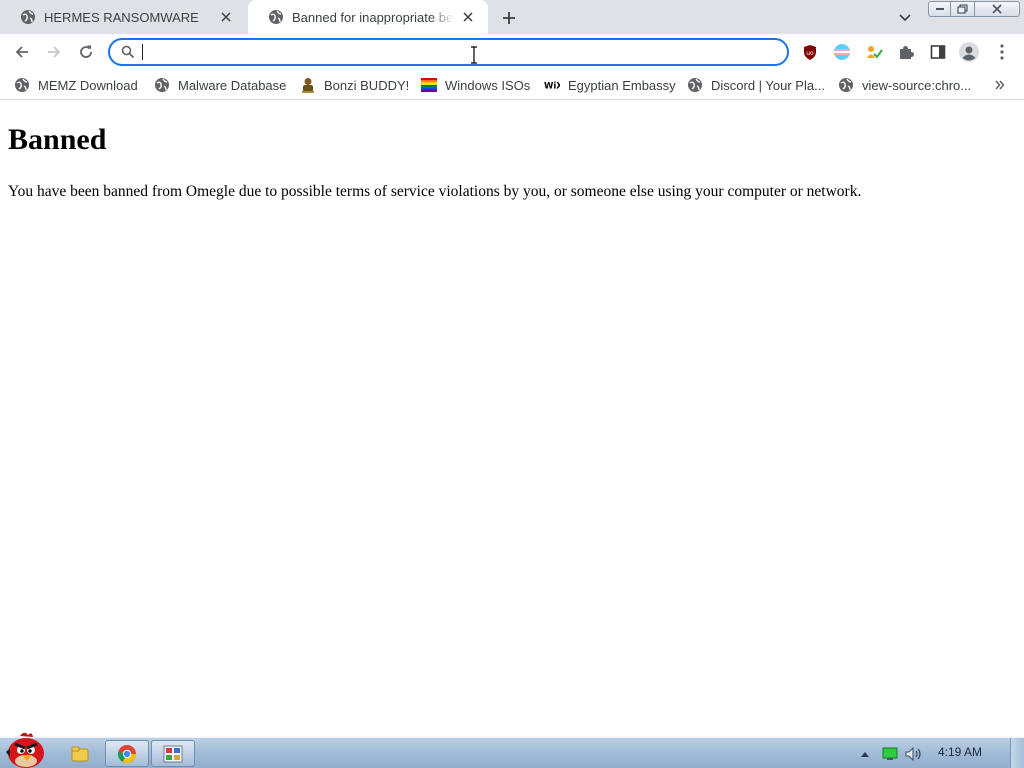  What do you see at coordinates (488, 85) in the screenshot?
I see `bookmark-label: Windows ISOs` at bounding box center [488, 85].